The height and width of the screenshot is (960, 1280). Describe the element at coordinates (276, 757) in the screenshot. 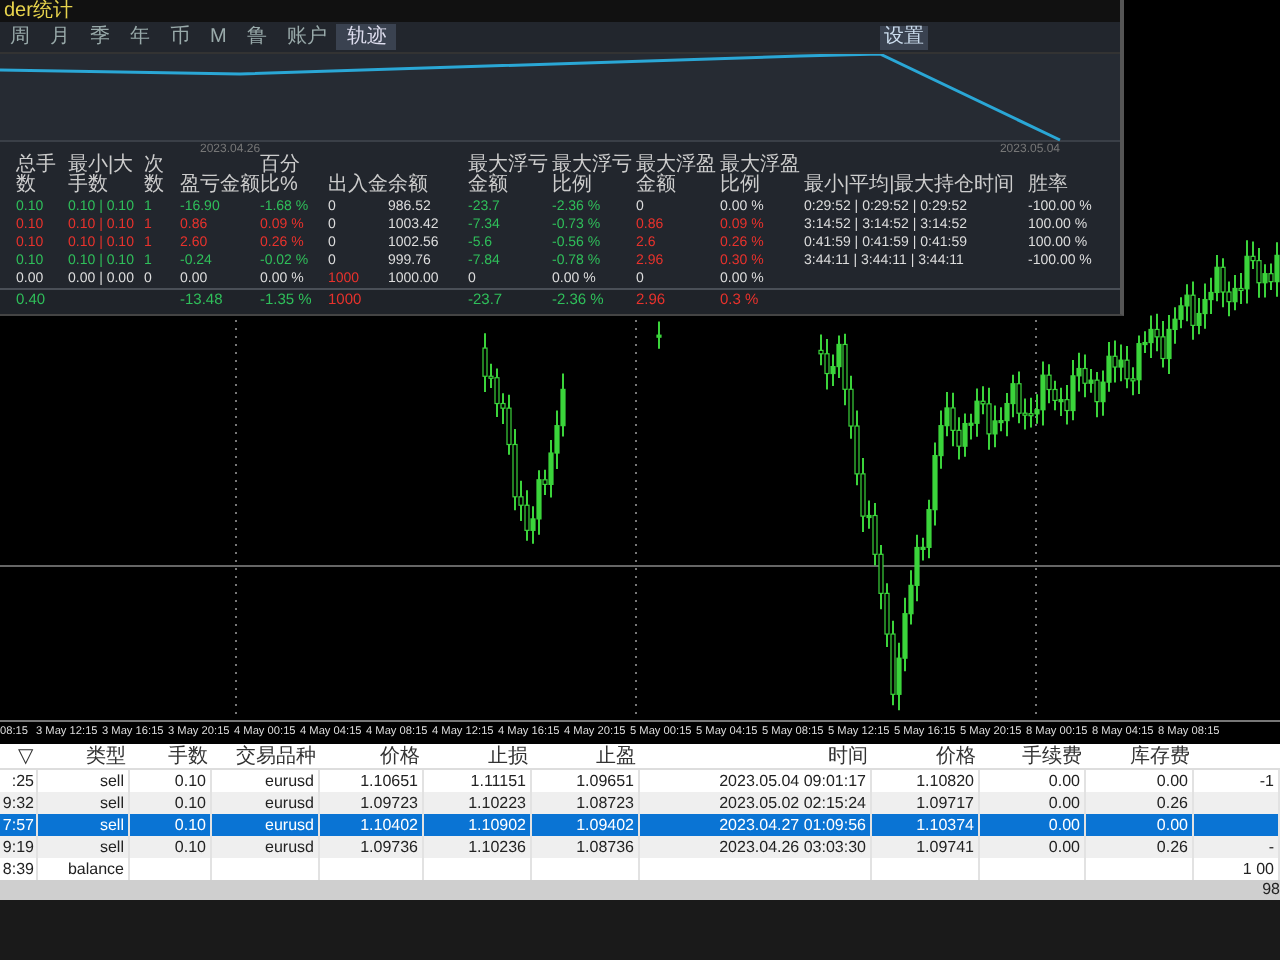

I see `column-header: 交易品种` at that location.